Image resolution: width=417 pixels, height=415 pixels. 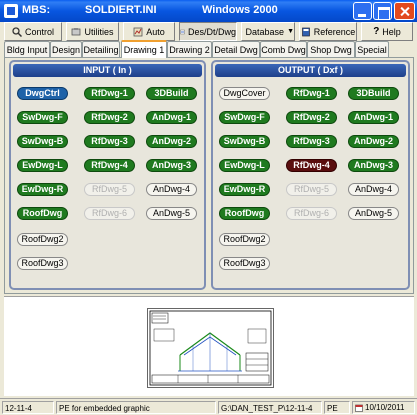 What do you see at coordinates (373, 165) in the screenshot?
I see `output-andwg-3-button: AnDwg-3` at bounding box center [373, 165].